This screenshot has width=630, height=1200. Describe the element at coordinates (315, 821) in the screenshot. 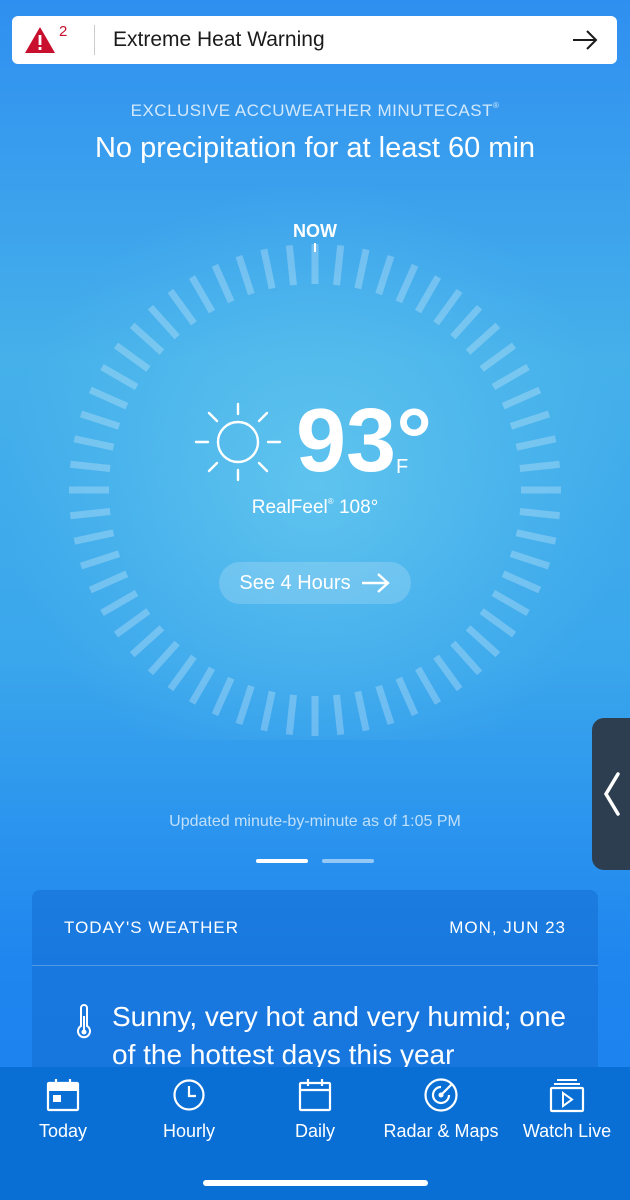

I see `updated-timestamp: Updated minute-by-minute as of 1:05 PM` at that location.